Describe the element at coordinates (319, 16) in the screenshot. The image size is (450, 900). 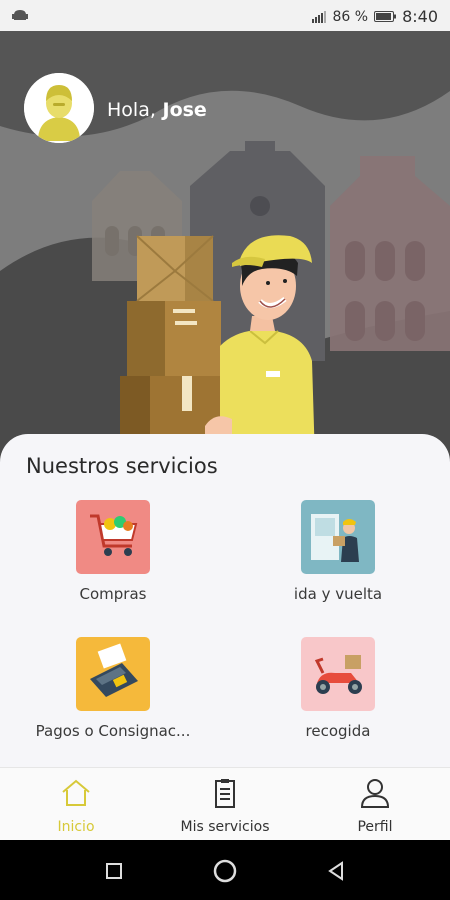
I see `signal-icon` at that location.